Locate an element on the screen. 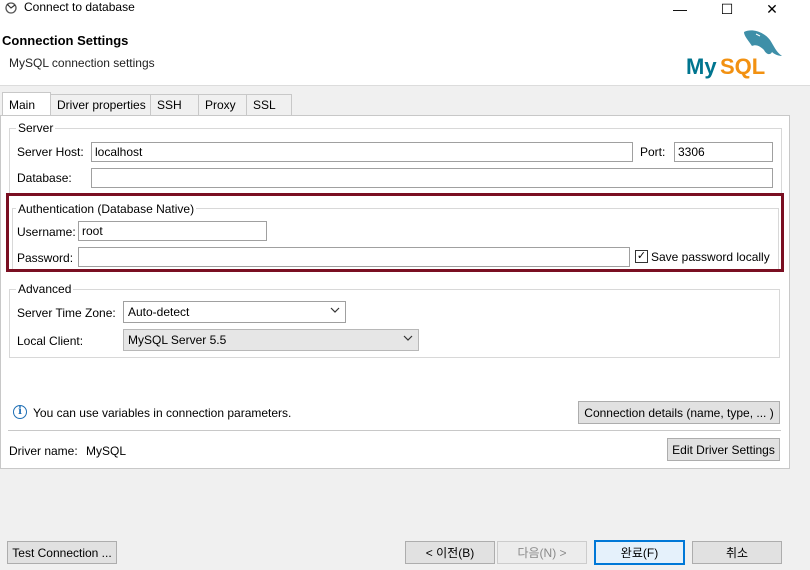 This screenshot has height=570, width=810. connection-details-button: Connection details (name, type, ... ) is located at coordinates (679, 412).